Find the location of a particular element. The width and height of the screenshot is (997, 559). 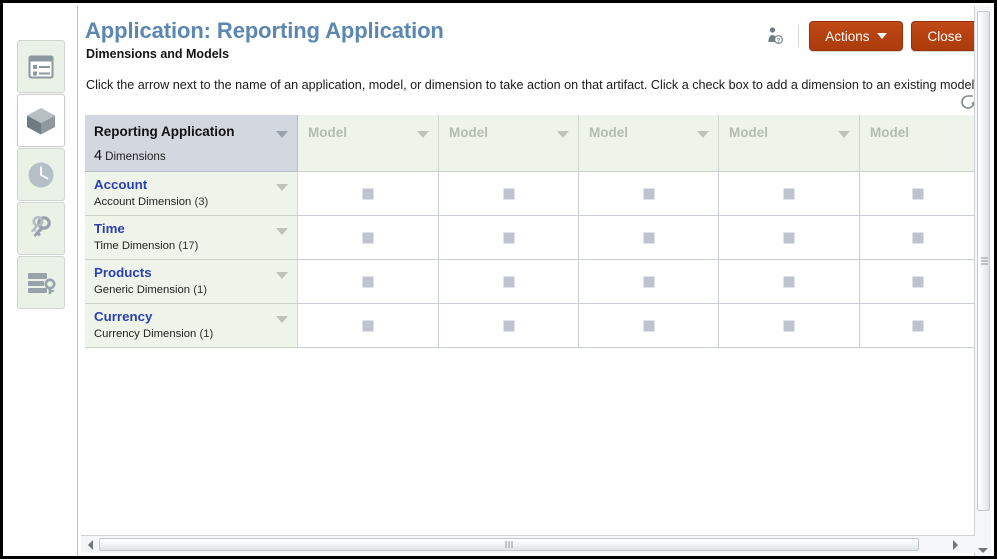

user-help-icon: ? is located at coordinates (775, 36).